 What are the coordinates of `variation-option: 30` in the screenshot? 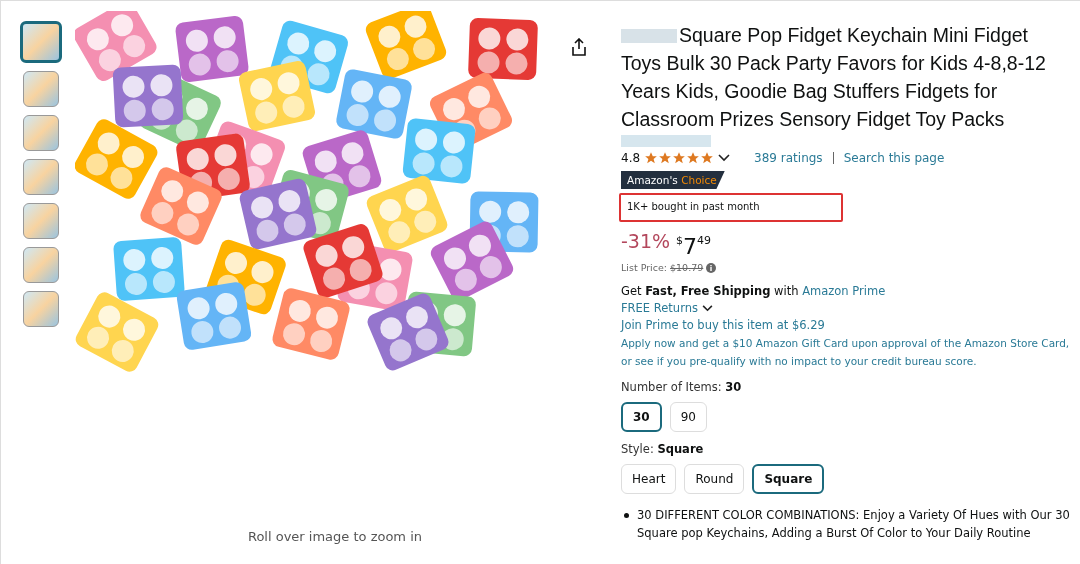 It's located at (641, 417).